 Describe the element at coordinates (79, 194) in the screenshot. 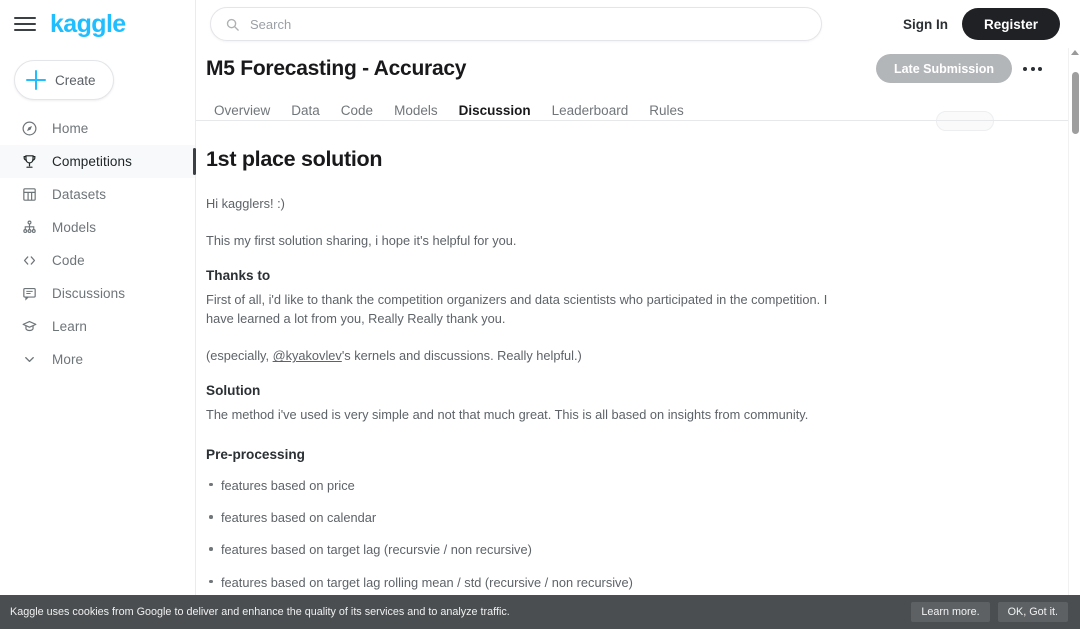

I see `sidebar-item-label: Datasets` at that location.